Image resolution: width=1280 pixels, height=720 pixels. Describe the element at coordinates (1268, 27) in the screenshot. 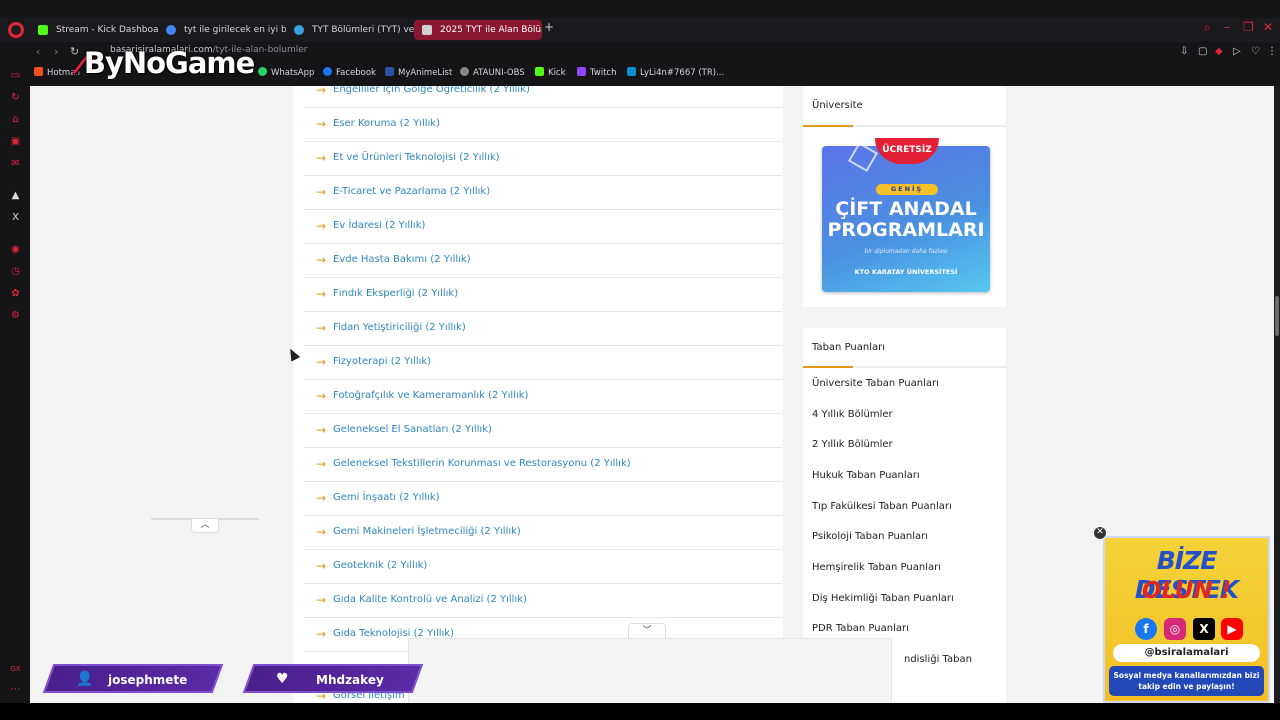

I see `close-window-icon: ✕` at that location.